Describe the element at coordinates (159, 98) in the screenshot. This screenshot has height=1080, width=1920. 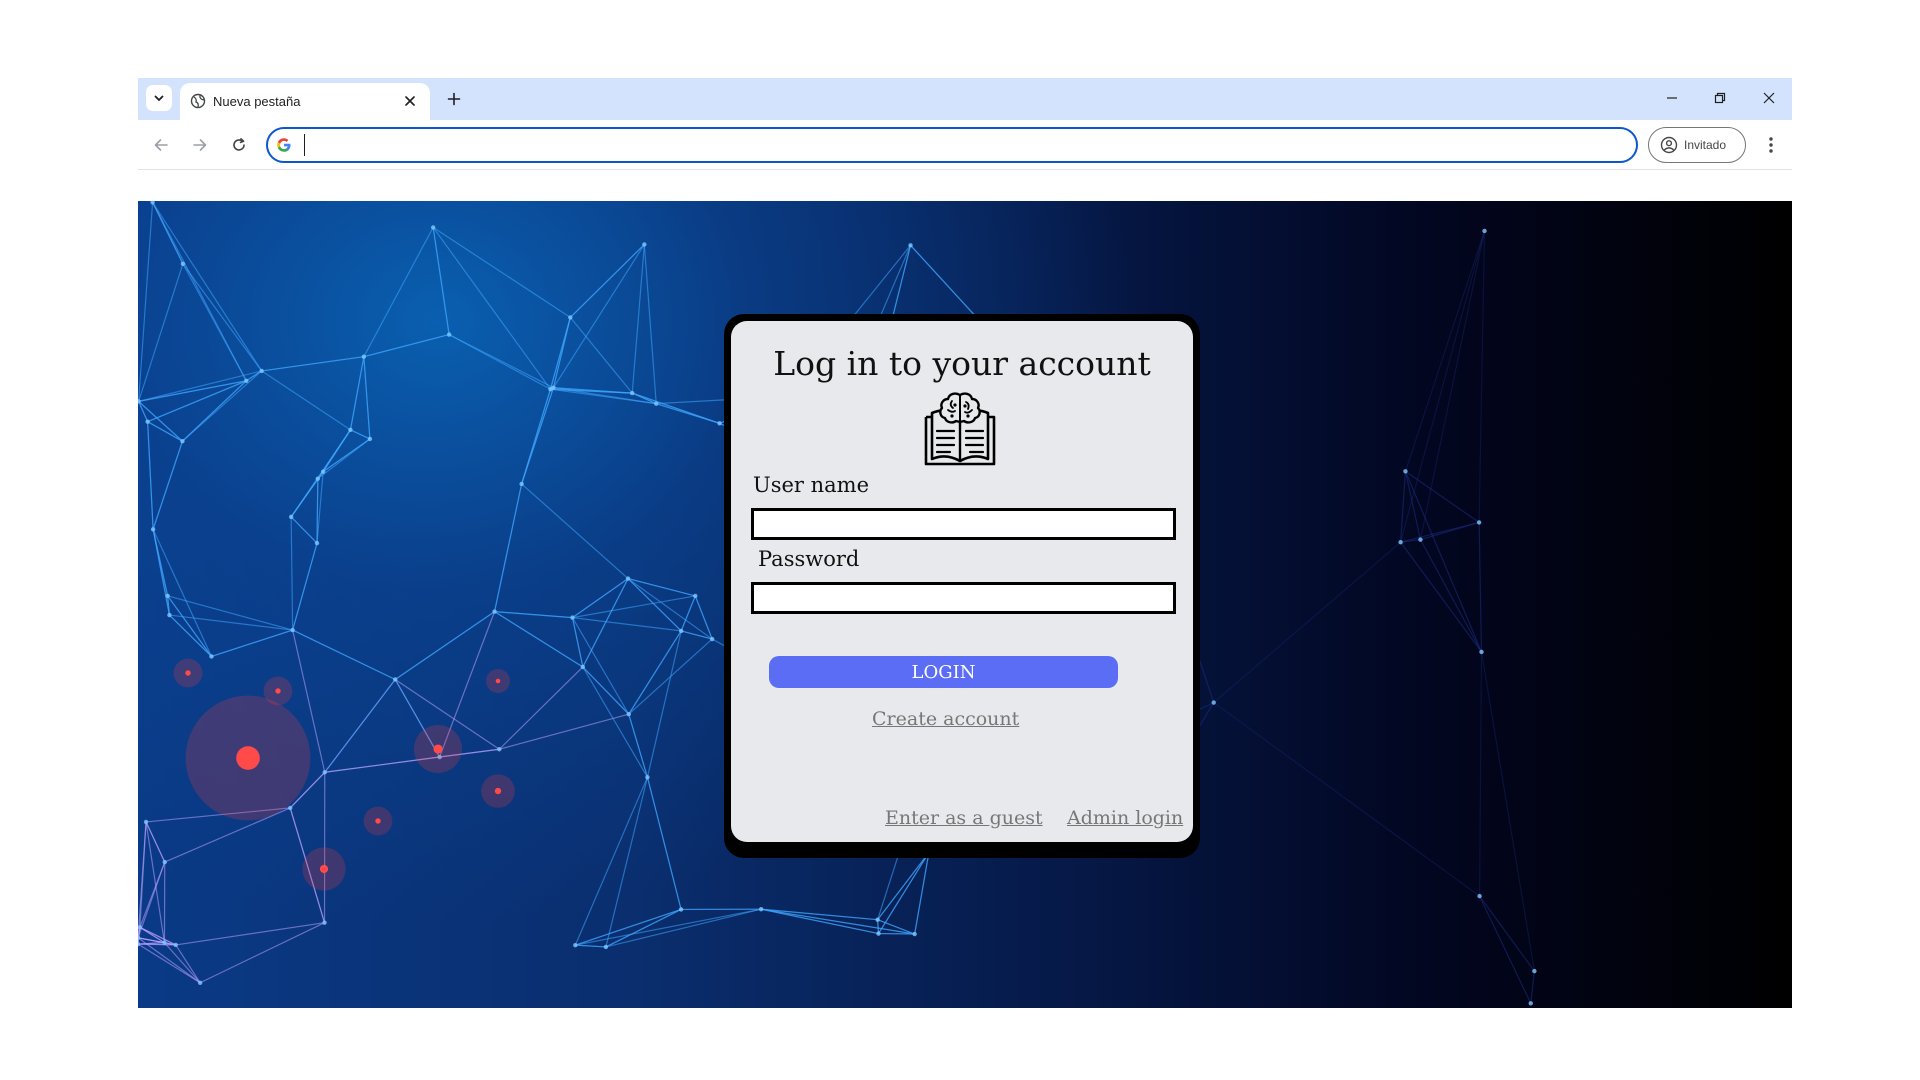
I see `tab-search-button` at that location.